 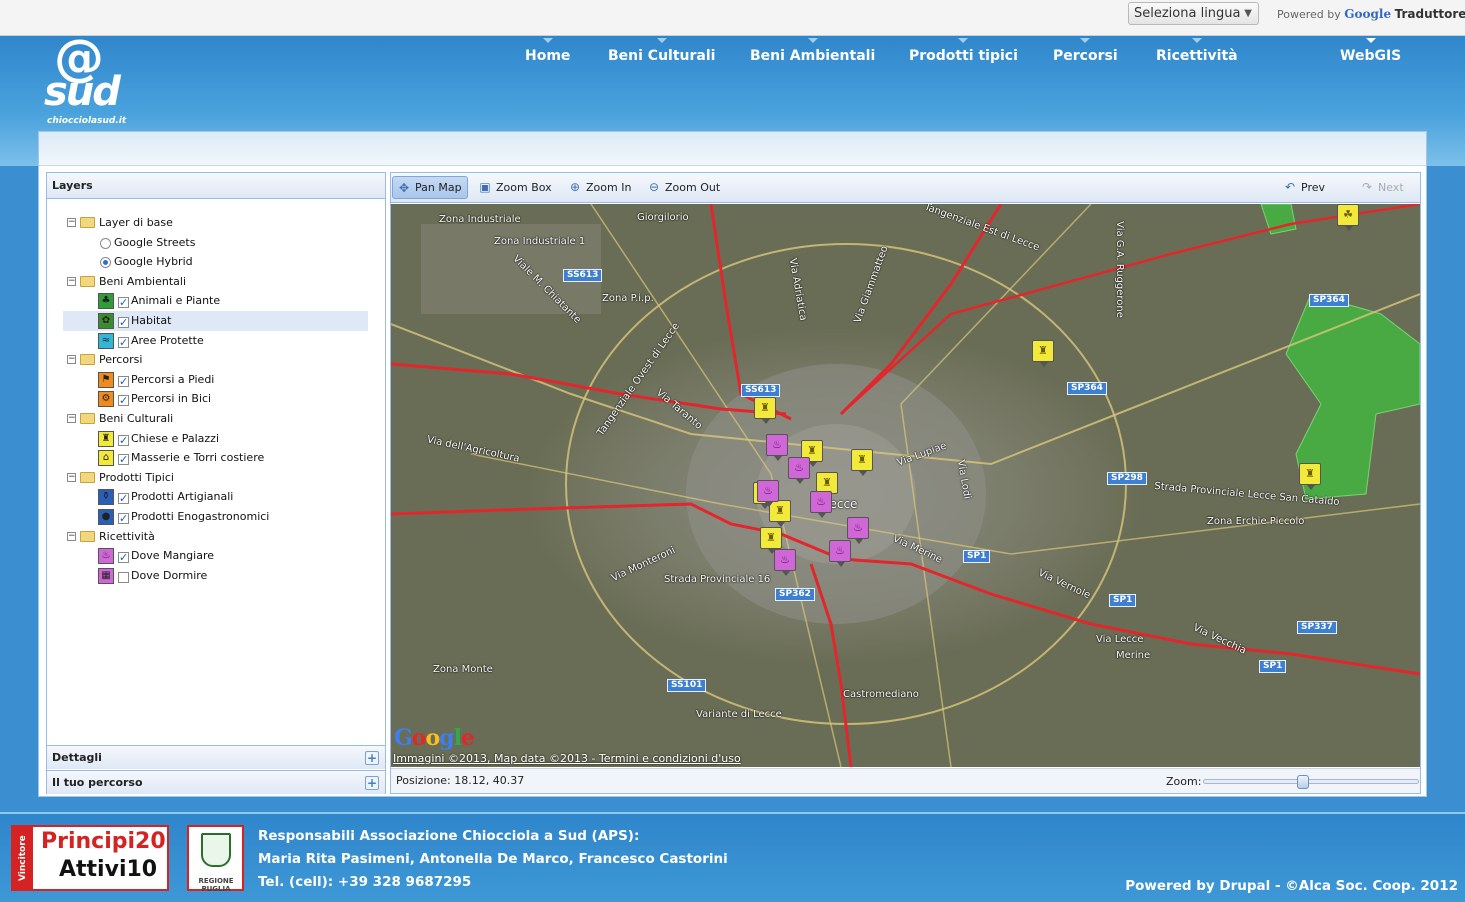 I want to click on prev-button: ↶ Prev, so click(x=1304, y=187).